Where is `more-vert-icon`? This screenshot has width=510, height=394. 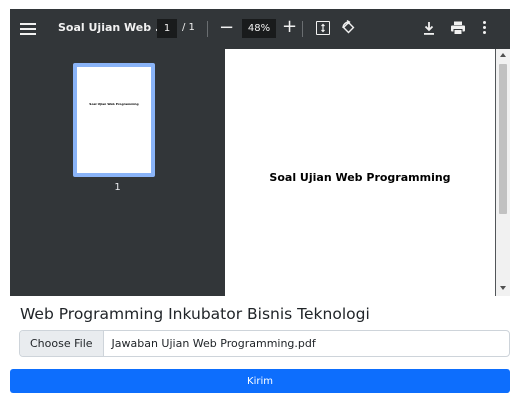
more-vert-icon is located at coordinates (485, 28).